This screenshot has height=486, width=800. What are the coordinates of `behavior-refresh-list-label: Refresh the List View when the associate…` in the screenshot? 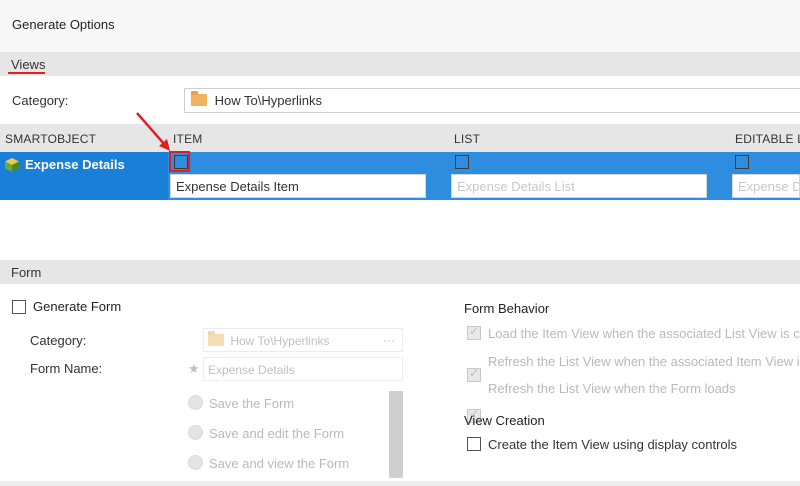 It's located at (644, 361).